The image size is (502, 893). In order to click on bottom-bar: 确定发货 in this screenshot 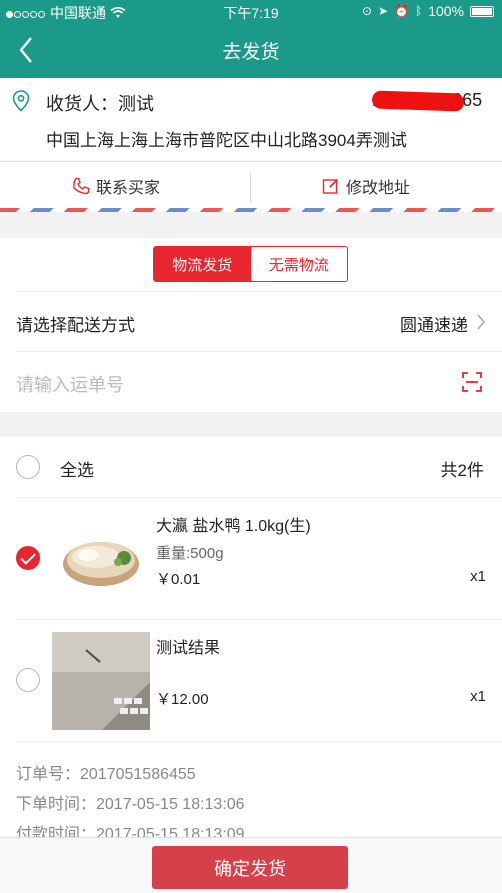, I will do `click(251, 865)`.